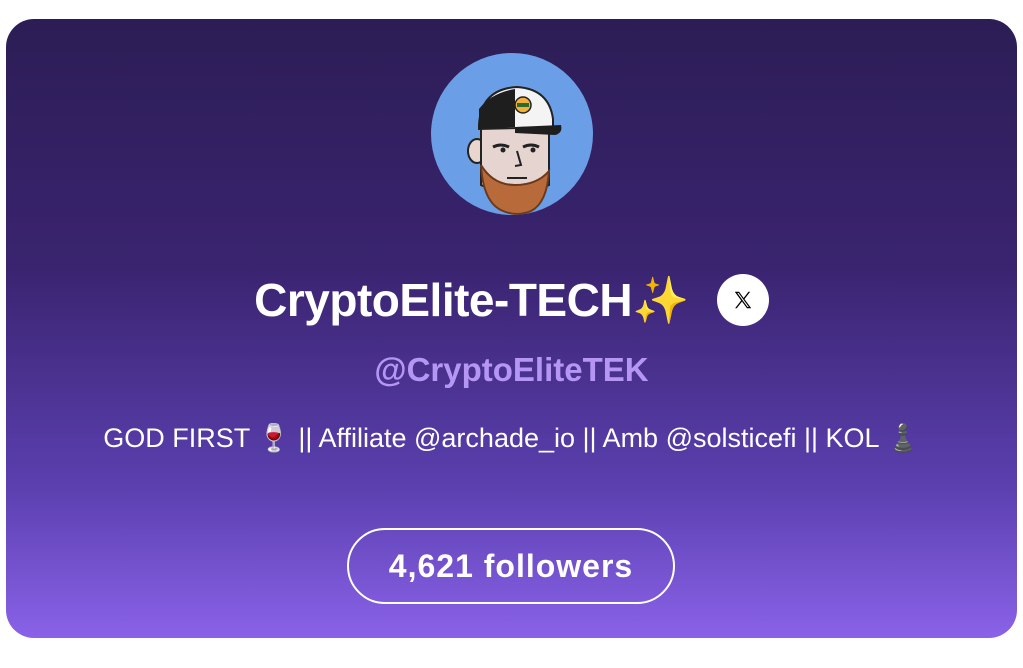 The height and width of the screenshot is (668, 1023). I want to click on name-row: CryptoElite-TECH✨, so click(511, 300).